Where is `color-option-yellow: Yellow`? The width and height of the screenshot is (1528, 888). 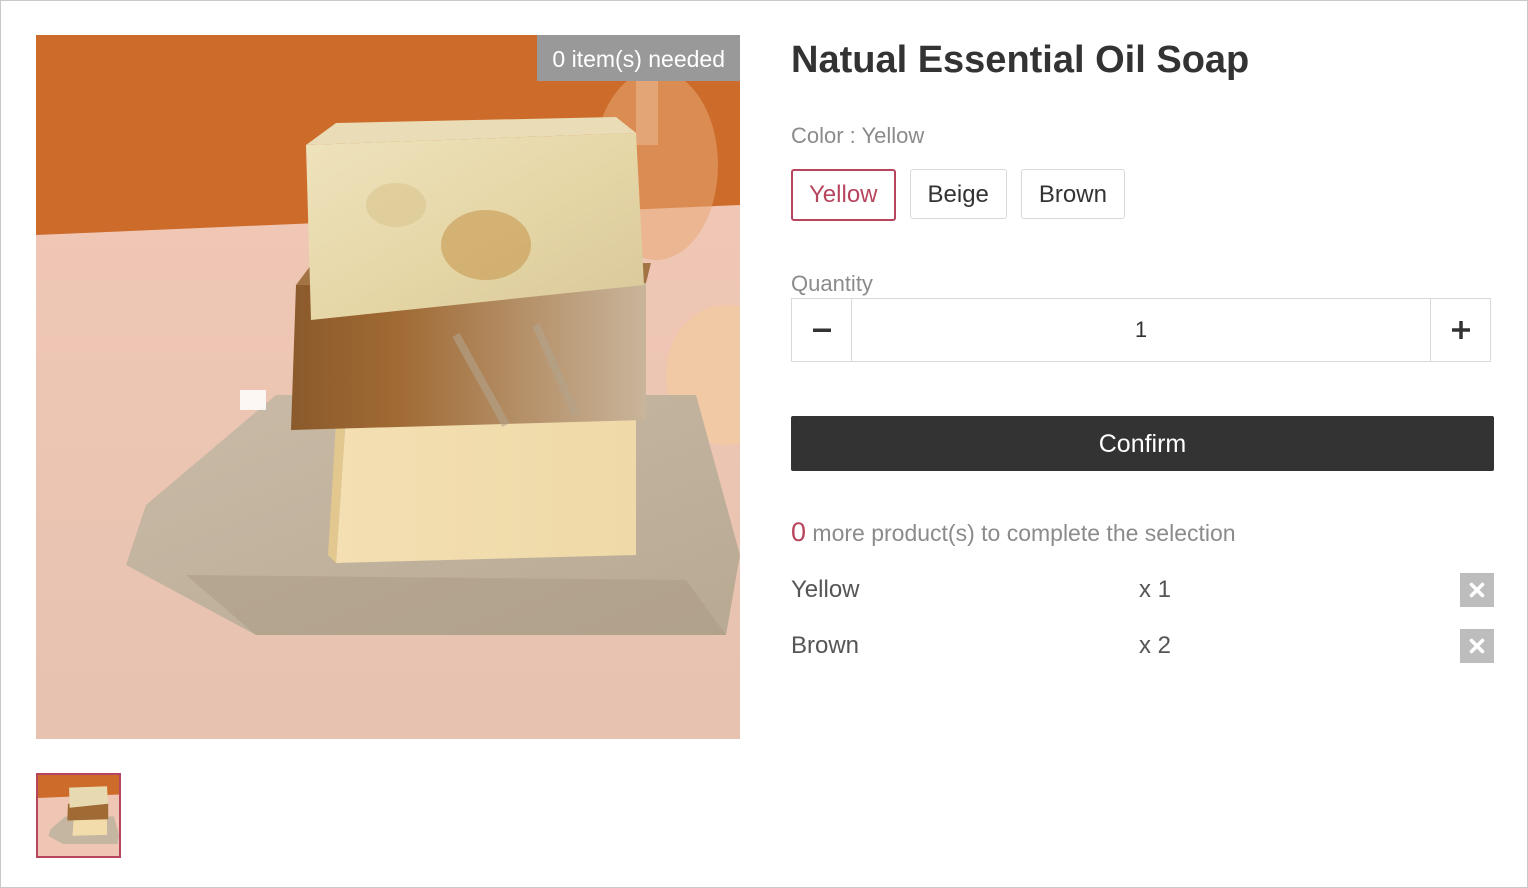 color-option-yellow: Yellow is located at coordinates (843, 195).